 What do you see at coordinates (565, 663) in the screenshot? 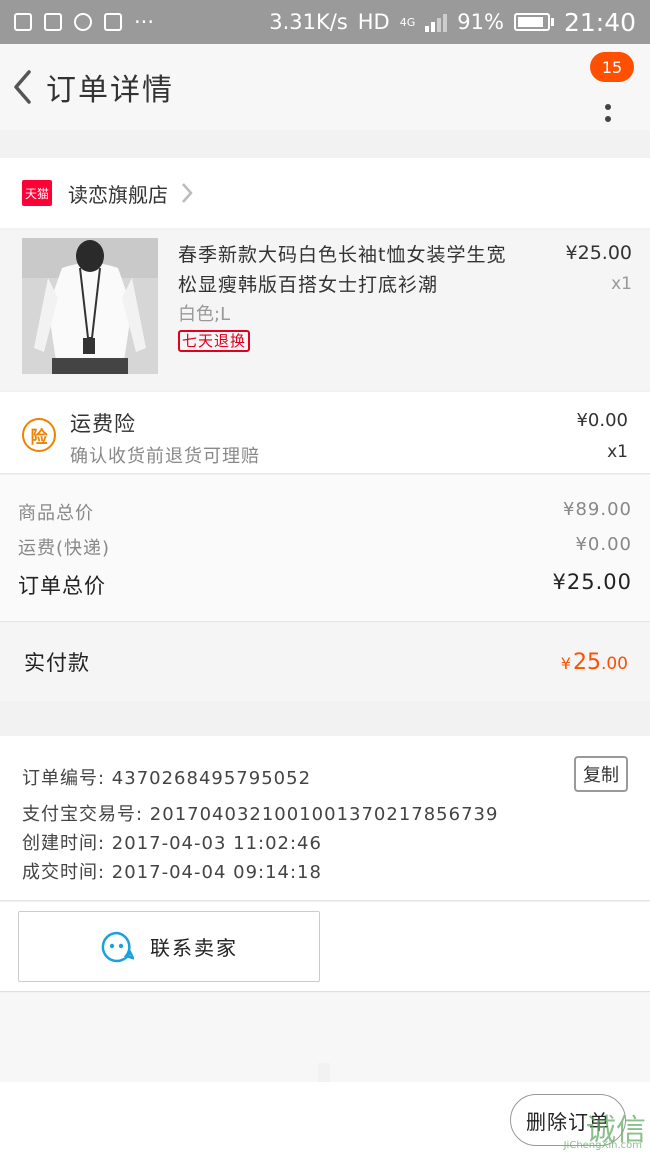
I see `paid-currency: ¥` at bounding box center [565, 663].